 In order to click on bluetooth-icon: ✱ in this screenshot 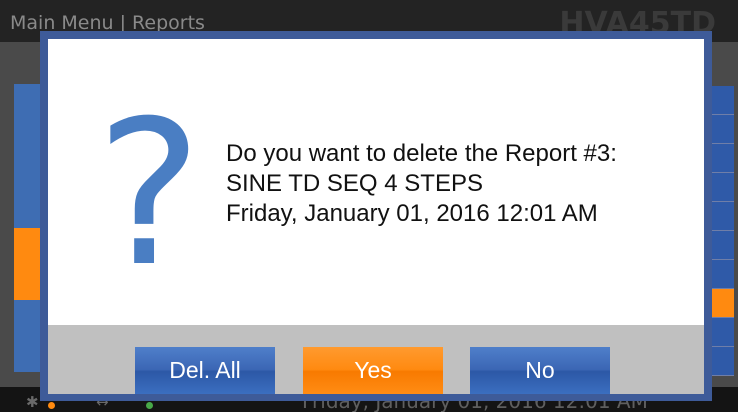, I will do `click(32, 402)`.